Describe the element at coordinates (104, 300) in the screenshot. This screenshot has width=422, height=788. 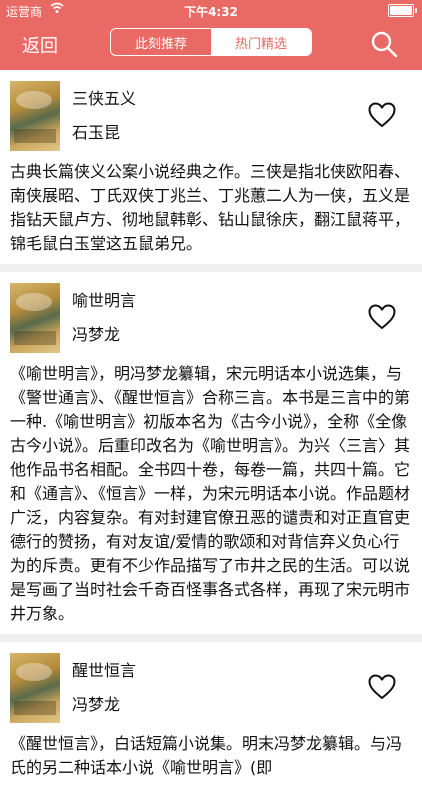
I see `book-title: 喻世明言` at that location.